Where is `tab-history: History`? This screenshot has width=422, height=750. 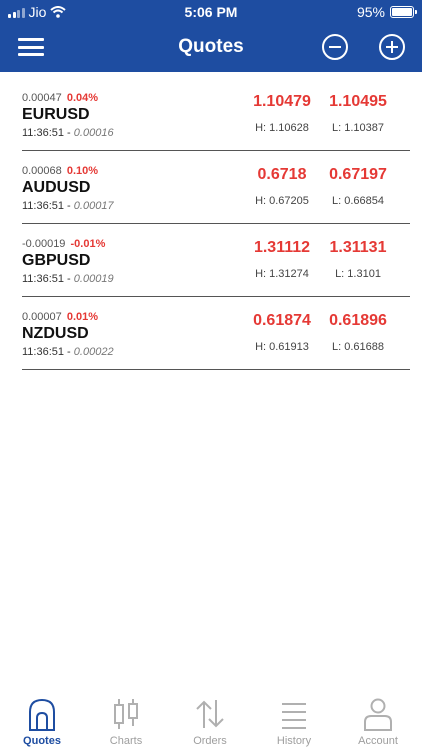 tab-history: History is located at coordinates (294, 720).